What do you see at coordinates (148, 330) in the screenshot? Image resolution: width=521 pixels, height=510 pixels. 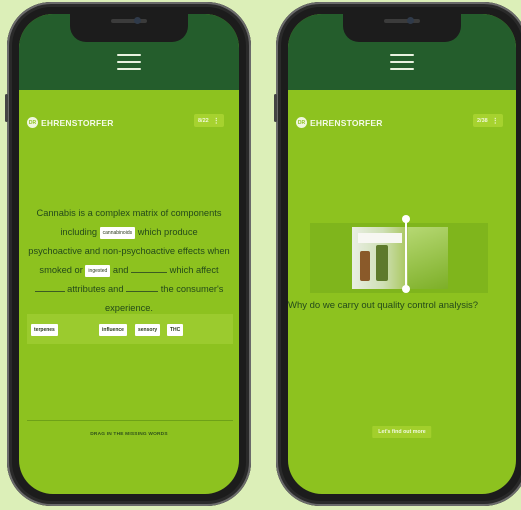 I see `option-sensory: sensory` at bounding box center [148, 330].